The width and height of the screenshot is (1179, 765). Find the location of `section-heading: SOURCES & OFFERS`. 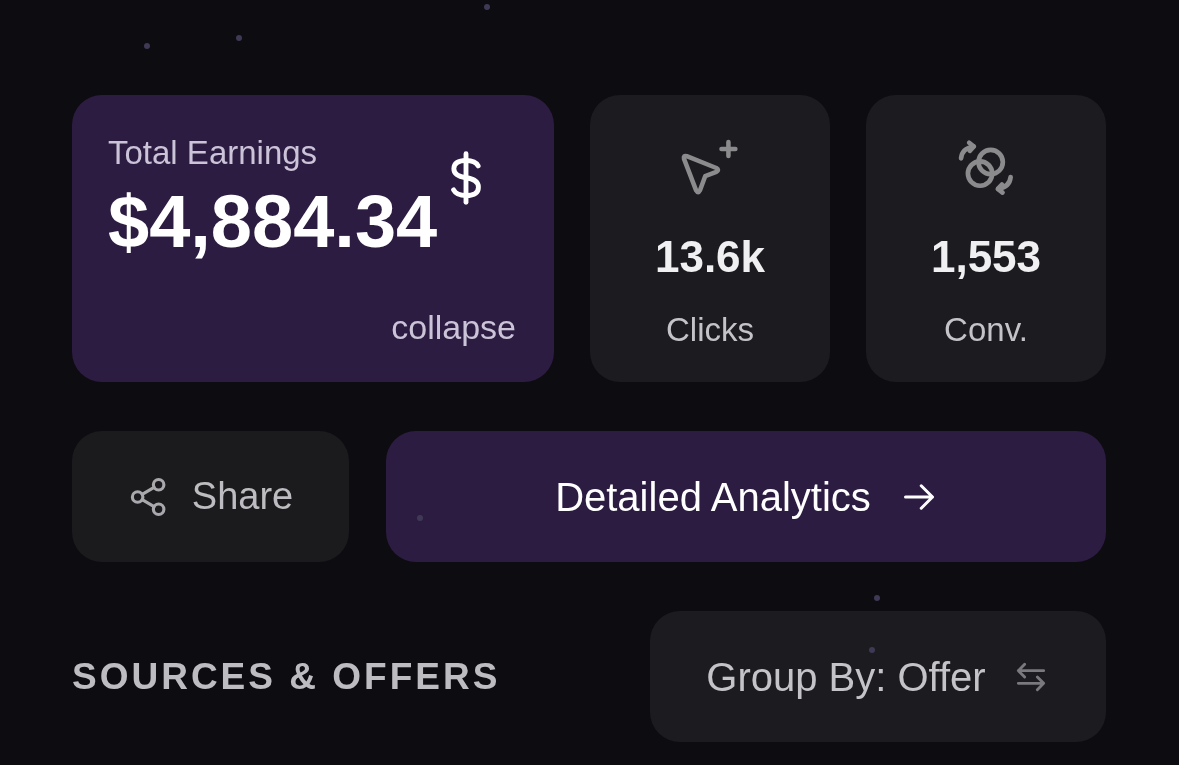

section-heading: SOURCES & OFFERS is located at coordinates (286, 676).